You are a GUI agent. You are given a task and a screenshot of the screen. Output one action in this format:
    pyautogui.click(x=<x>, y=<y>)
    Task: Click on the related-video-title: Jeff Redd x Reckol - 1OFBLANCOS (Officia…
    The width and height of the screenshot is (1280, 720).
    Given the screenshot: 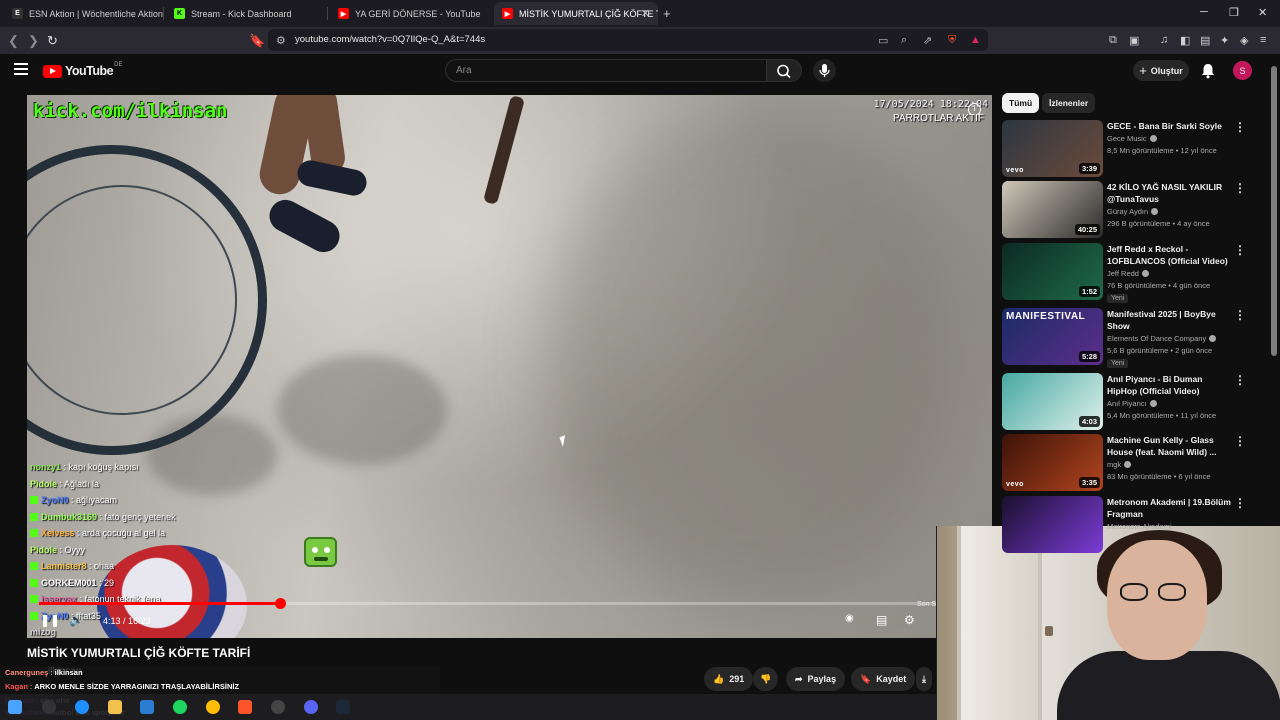 What is the action you would take?
    pyautogui.click(x=1169, y=255)
    